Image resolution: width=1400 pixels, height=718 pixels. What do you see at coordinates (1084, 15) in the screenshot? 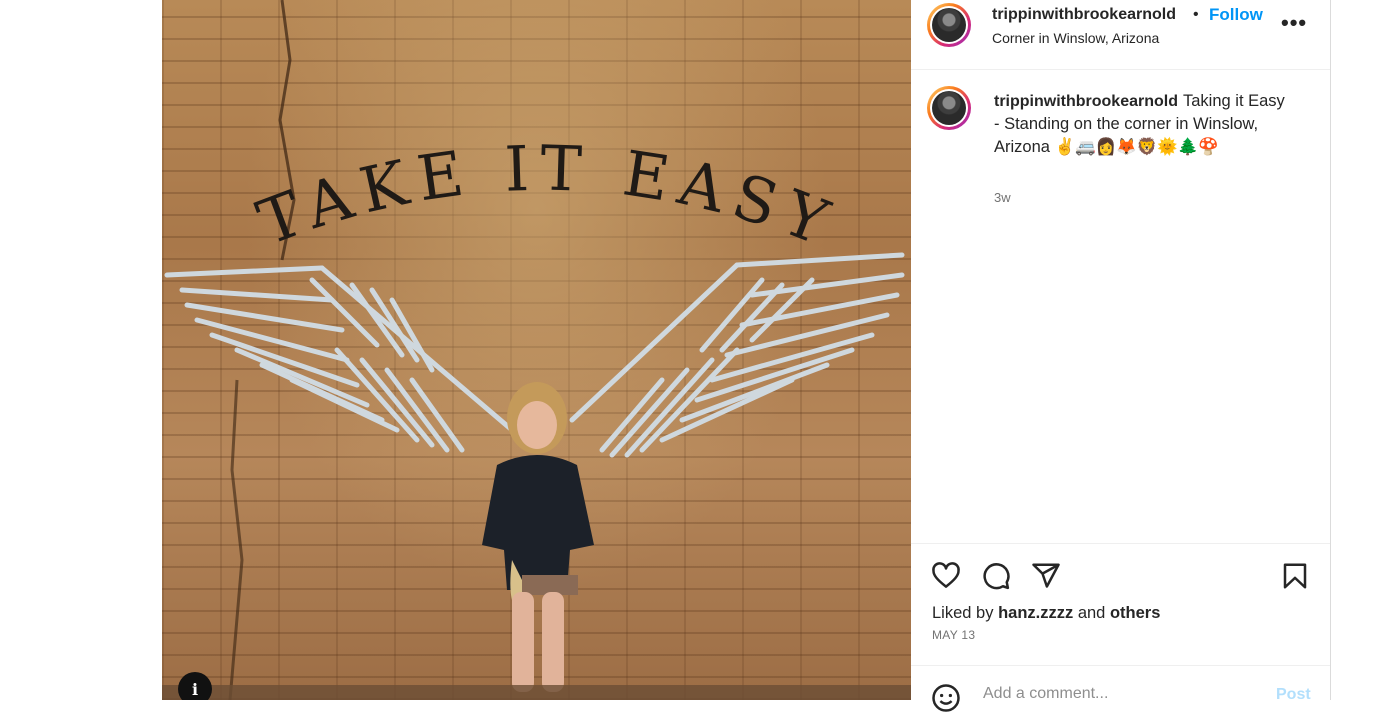
I see `header-username: trippinwithbrookearnold` at bounding box center [1084, 15].